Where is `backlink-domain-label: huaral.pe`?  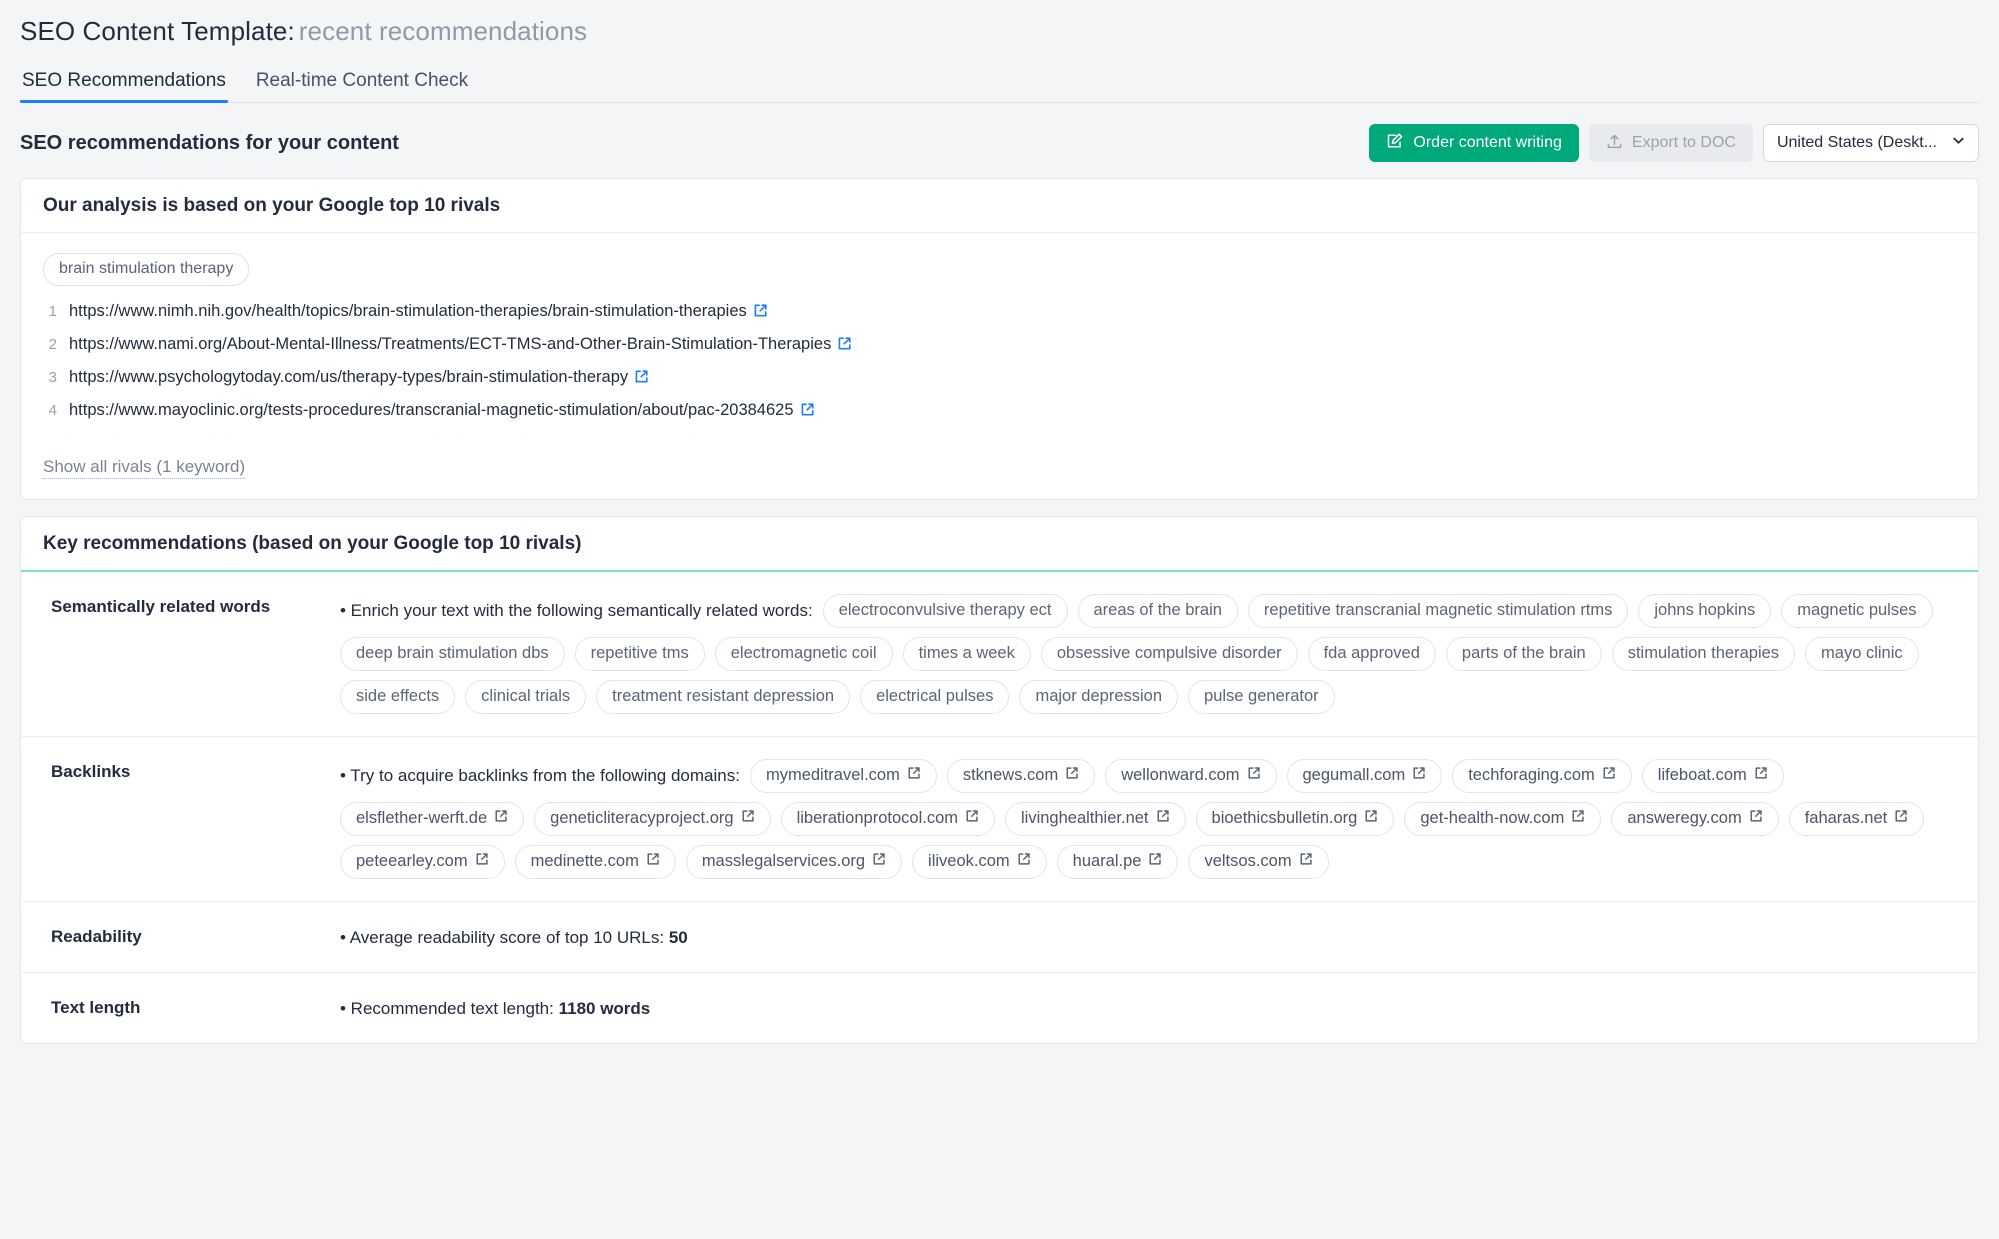
backlink-domain-label: huaral.pe is located at coordinates (1107, 861).